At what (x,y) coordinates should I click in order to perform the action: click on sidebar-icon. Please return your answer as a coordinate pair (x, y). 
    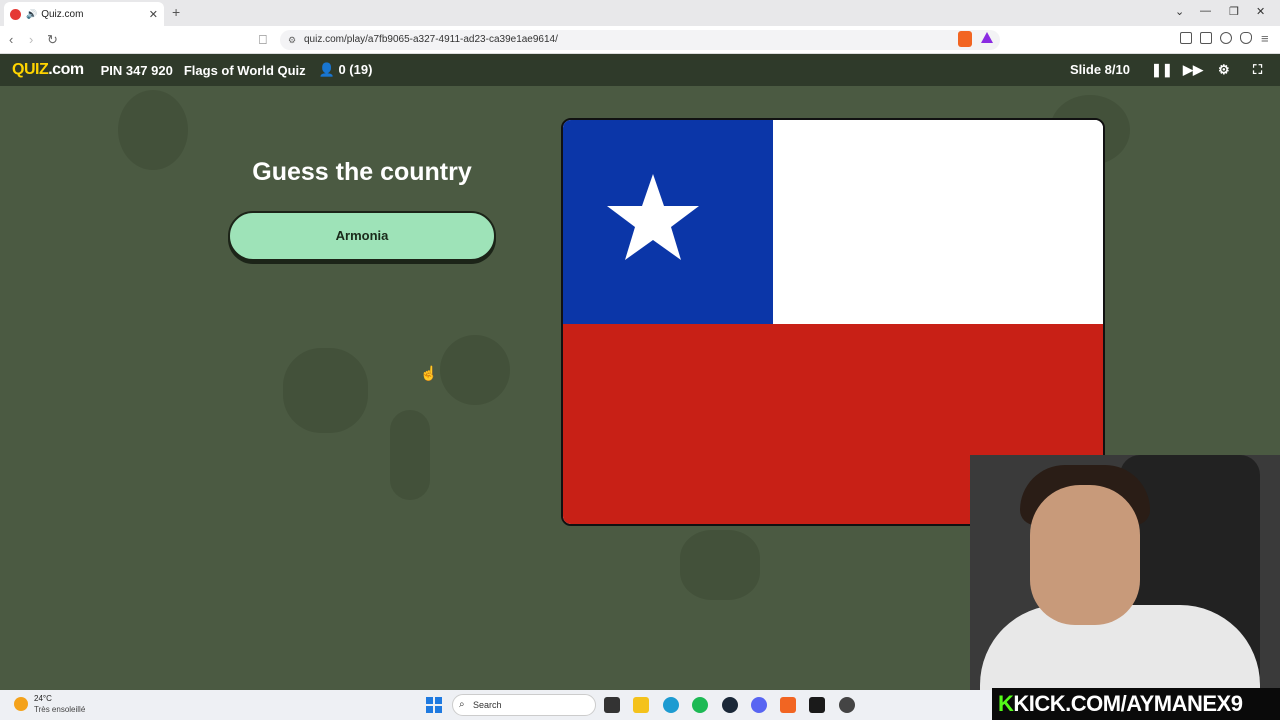
    Looking at the image, I should click on (1186, 38).